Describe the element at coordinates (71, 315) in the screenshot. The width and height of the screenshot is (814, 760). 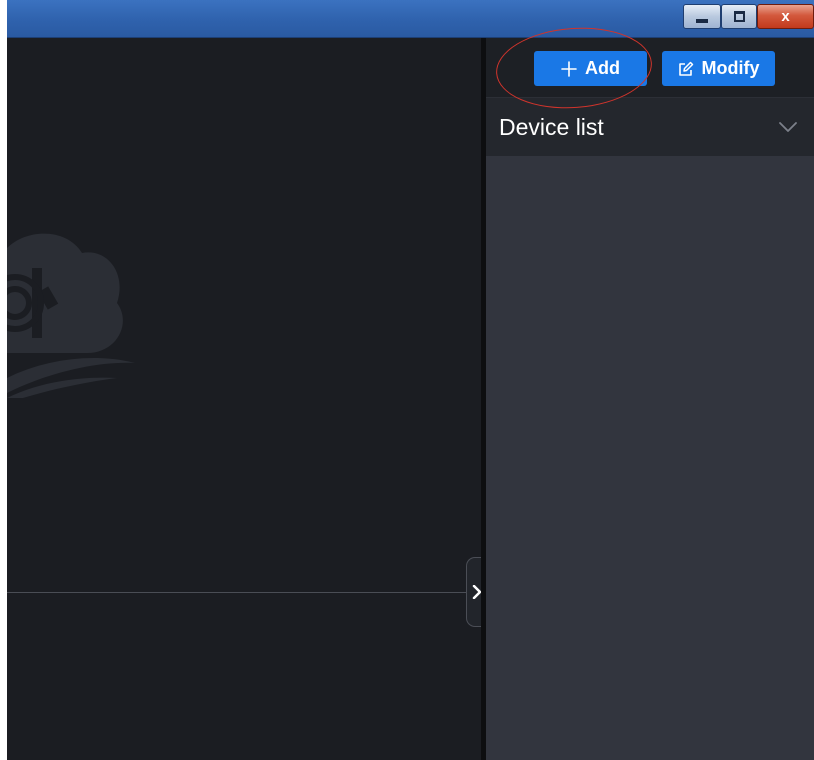
I see `cloud-camera-icon` at that location.